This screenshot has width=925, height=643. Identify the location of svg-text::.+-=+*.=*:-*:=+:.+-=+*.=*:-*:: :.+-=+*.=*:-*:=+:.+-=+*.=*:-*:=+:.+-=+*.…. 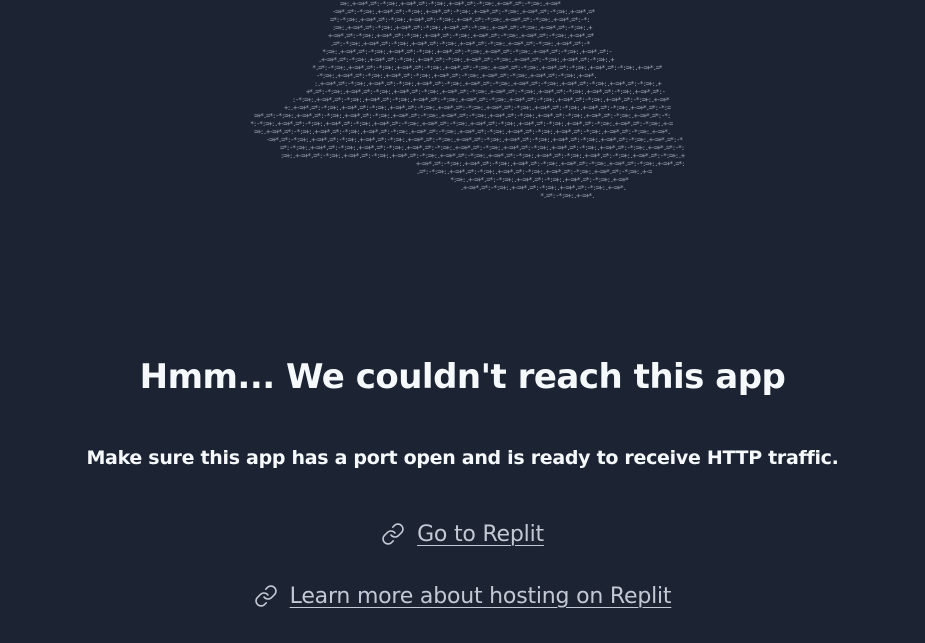
(488, 84).